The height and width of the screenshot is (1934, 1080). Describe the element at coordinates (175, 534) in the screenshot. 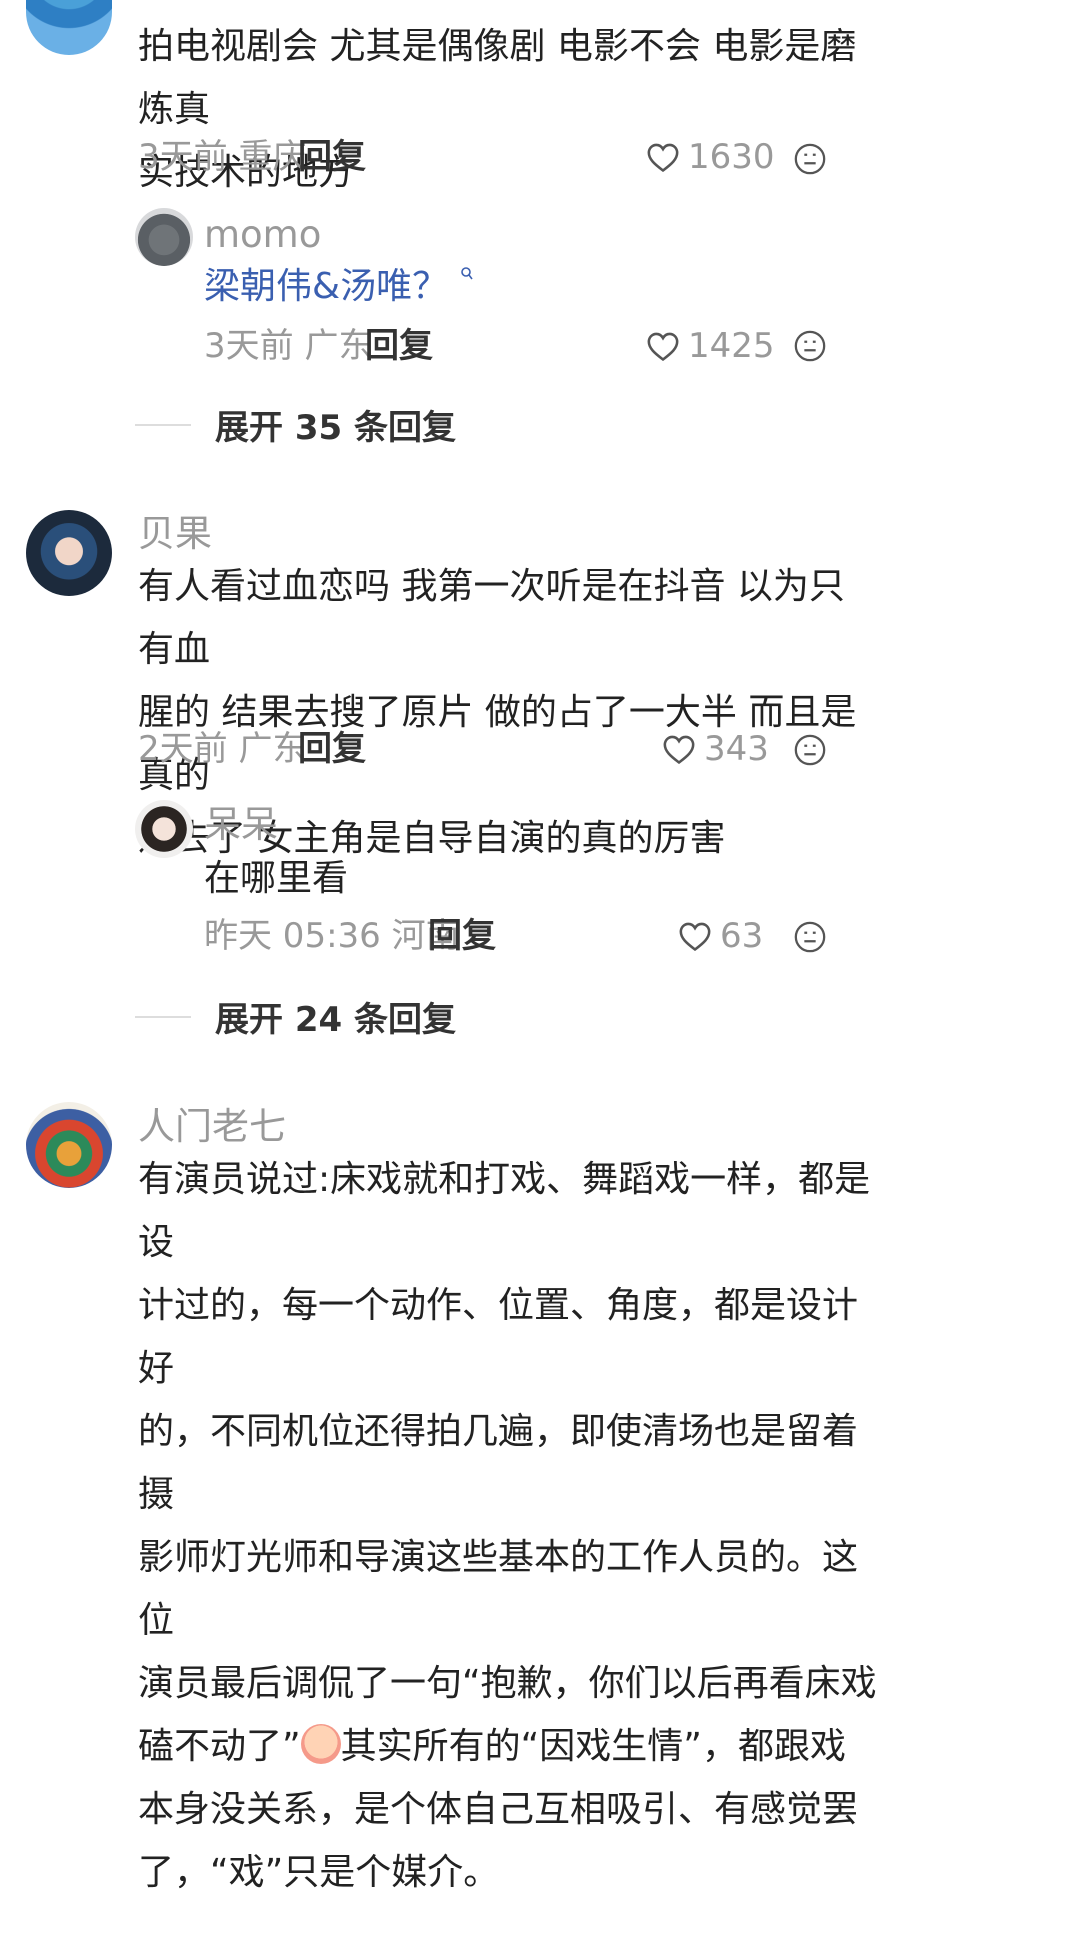

I see `comment-username: 贝果` at that location.